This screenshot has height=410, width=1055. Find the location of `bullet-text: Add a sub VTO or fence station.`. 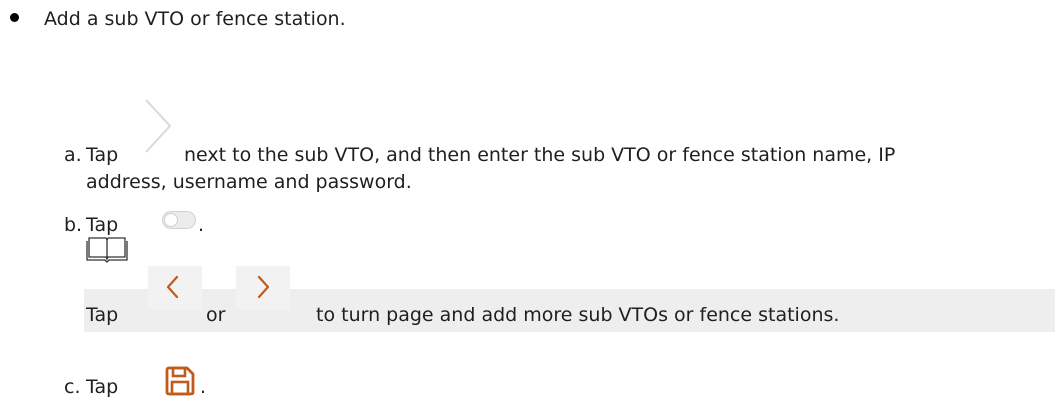

bullet-text: Add a sub VTO or fence station. is located at coordinates (195, 19).